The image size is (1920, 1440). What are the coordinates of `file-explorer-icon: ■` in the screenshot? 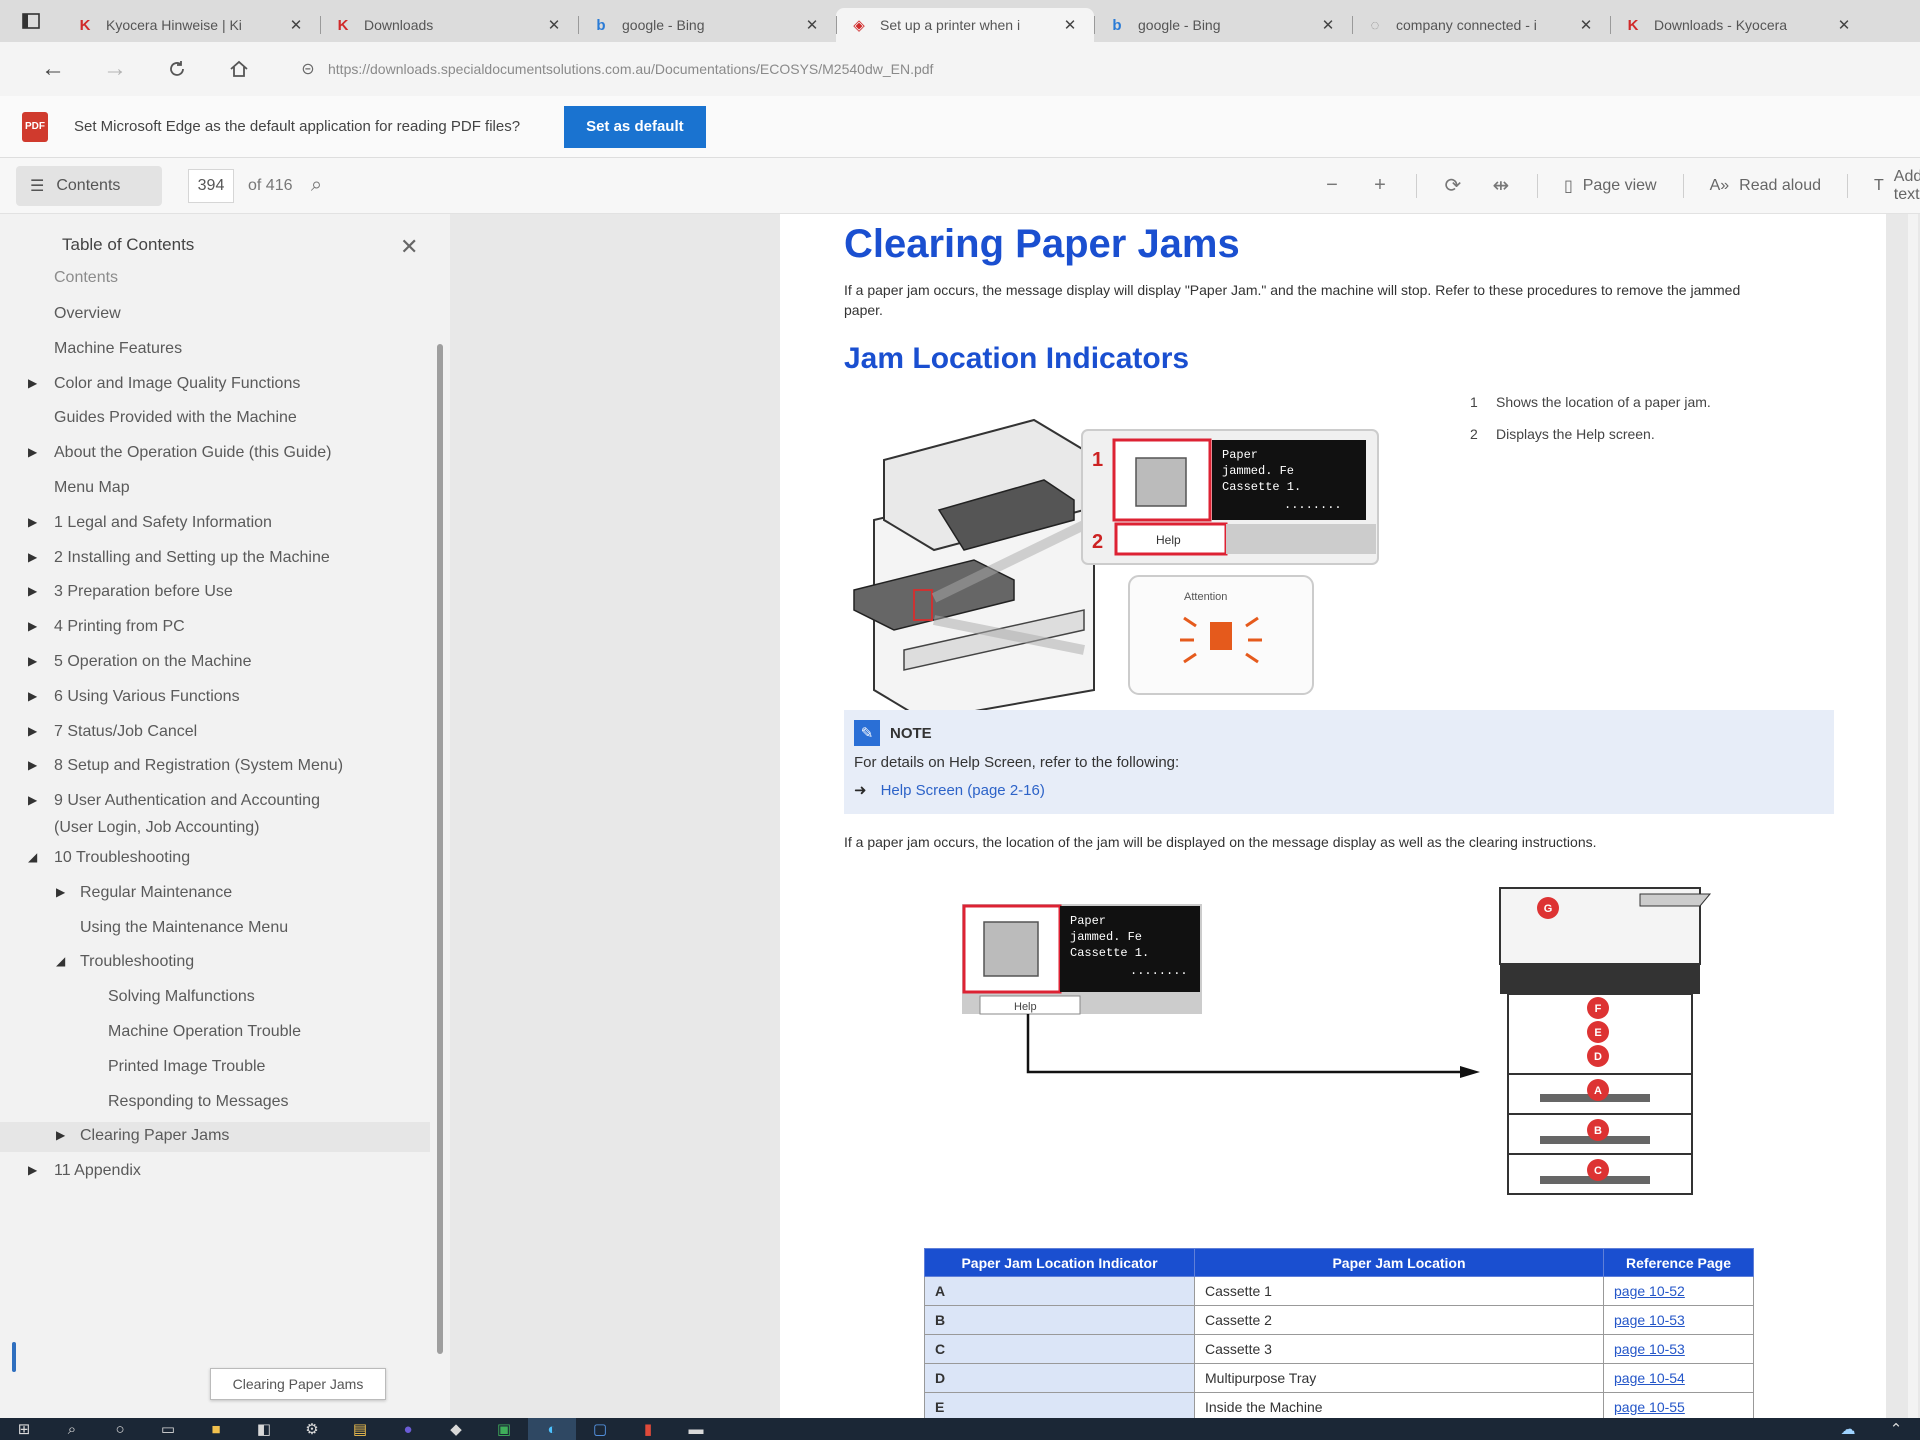 It's located at (216, 1429).